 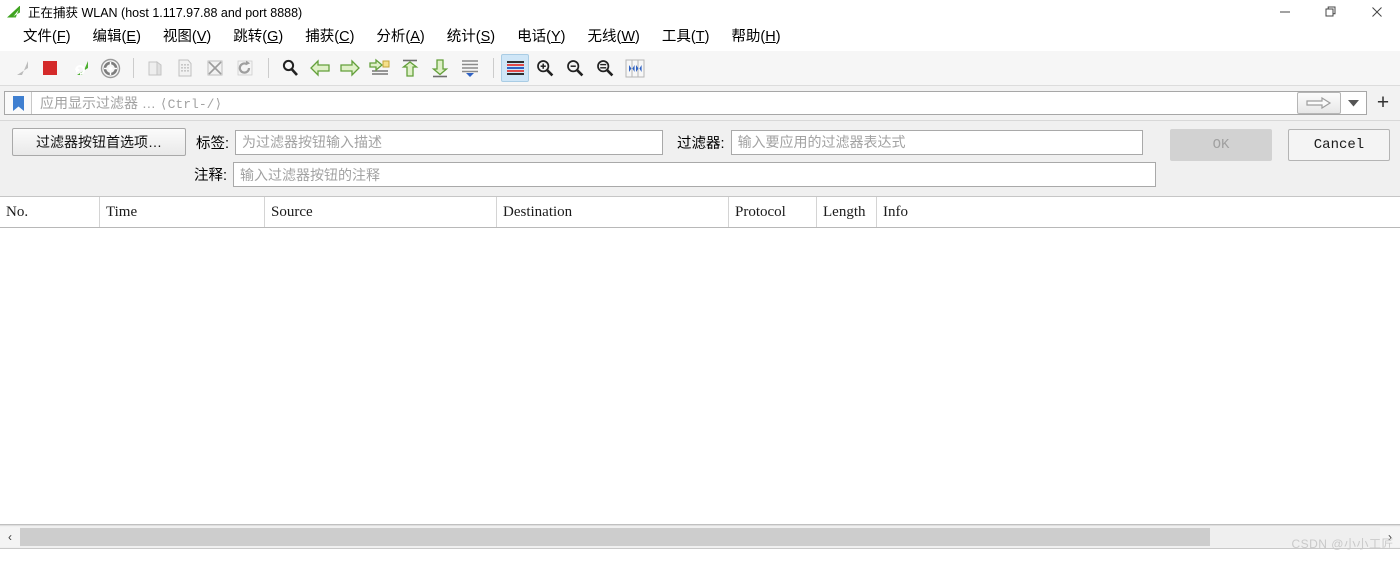 What do you see at coordinates (410, 68) in the screenshot?
I see `go-to-first-icon` at bounding box center [410, 68].